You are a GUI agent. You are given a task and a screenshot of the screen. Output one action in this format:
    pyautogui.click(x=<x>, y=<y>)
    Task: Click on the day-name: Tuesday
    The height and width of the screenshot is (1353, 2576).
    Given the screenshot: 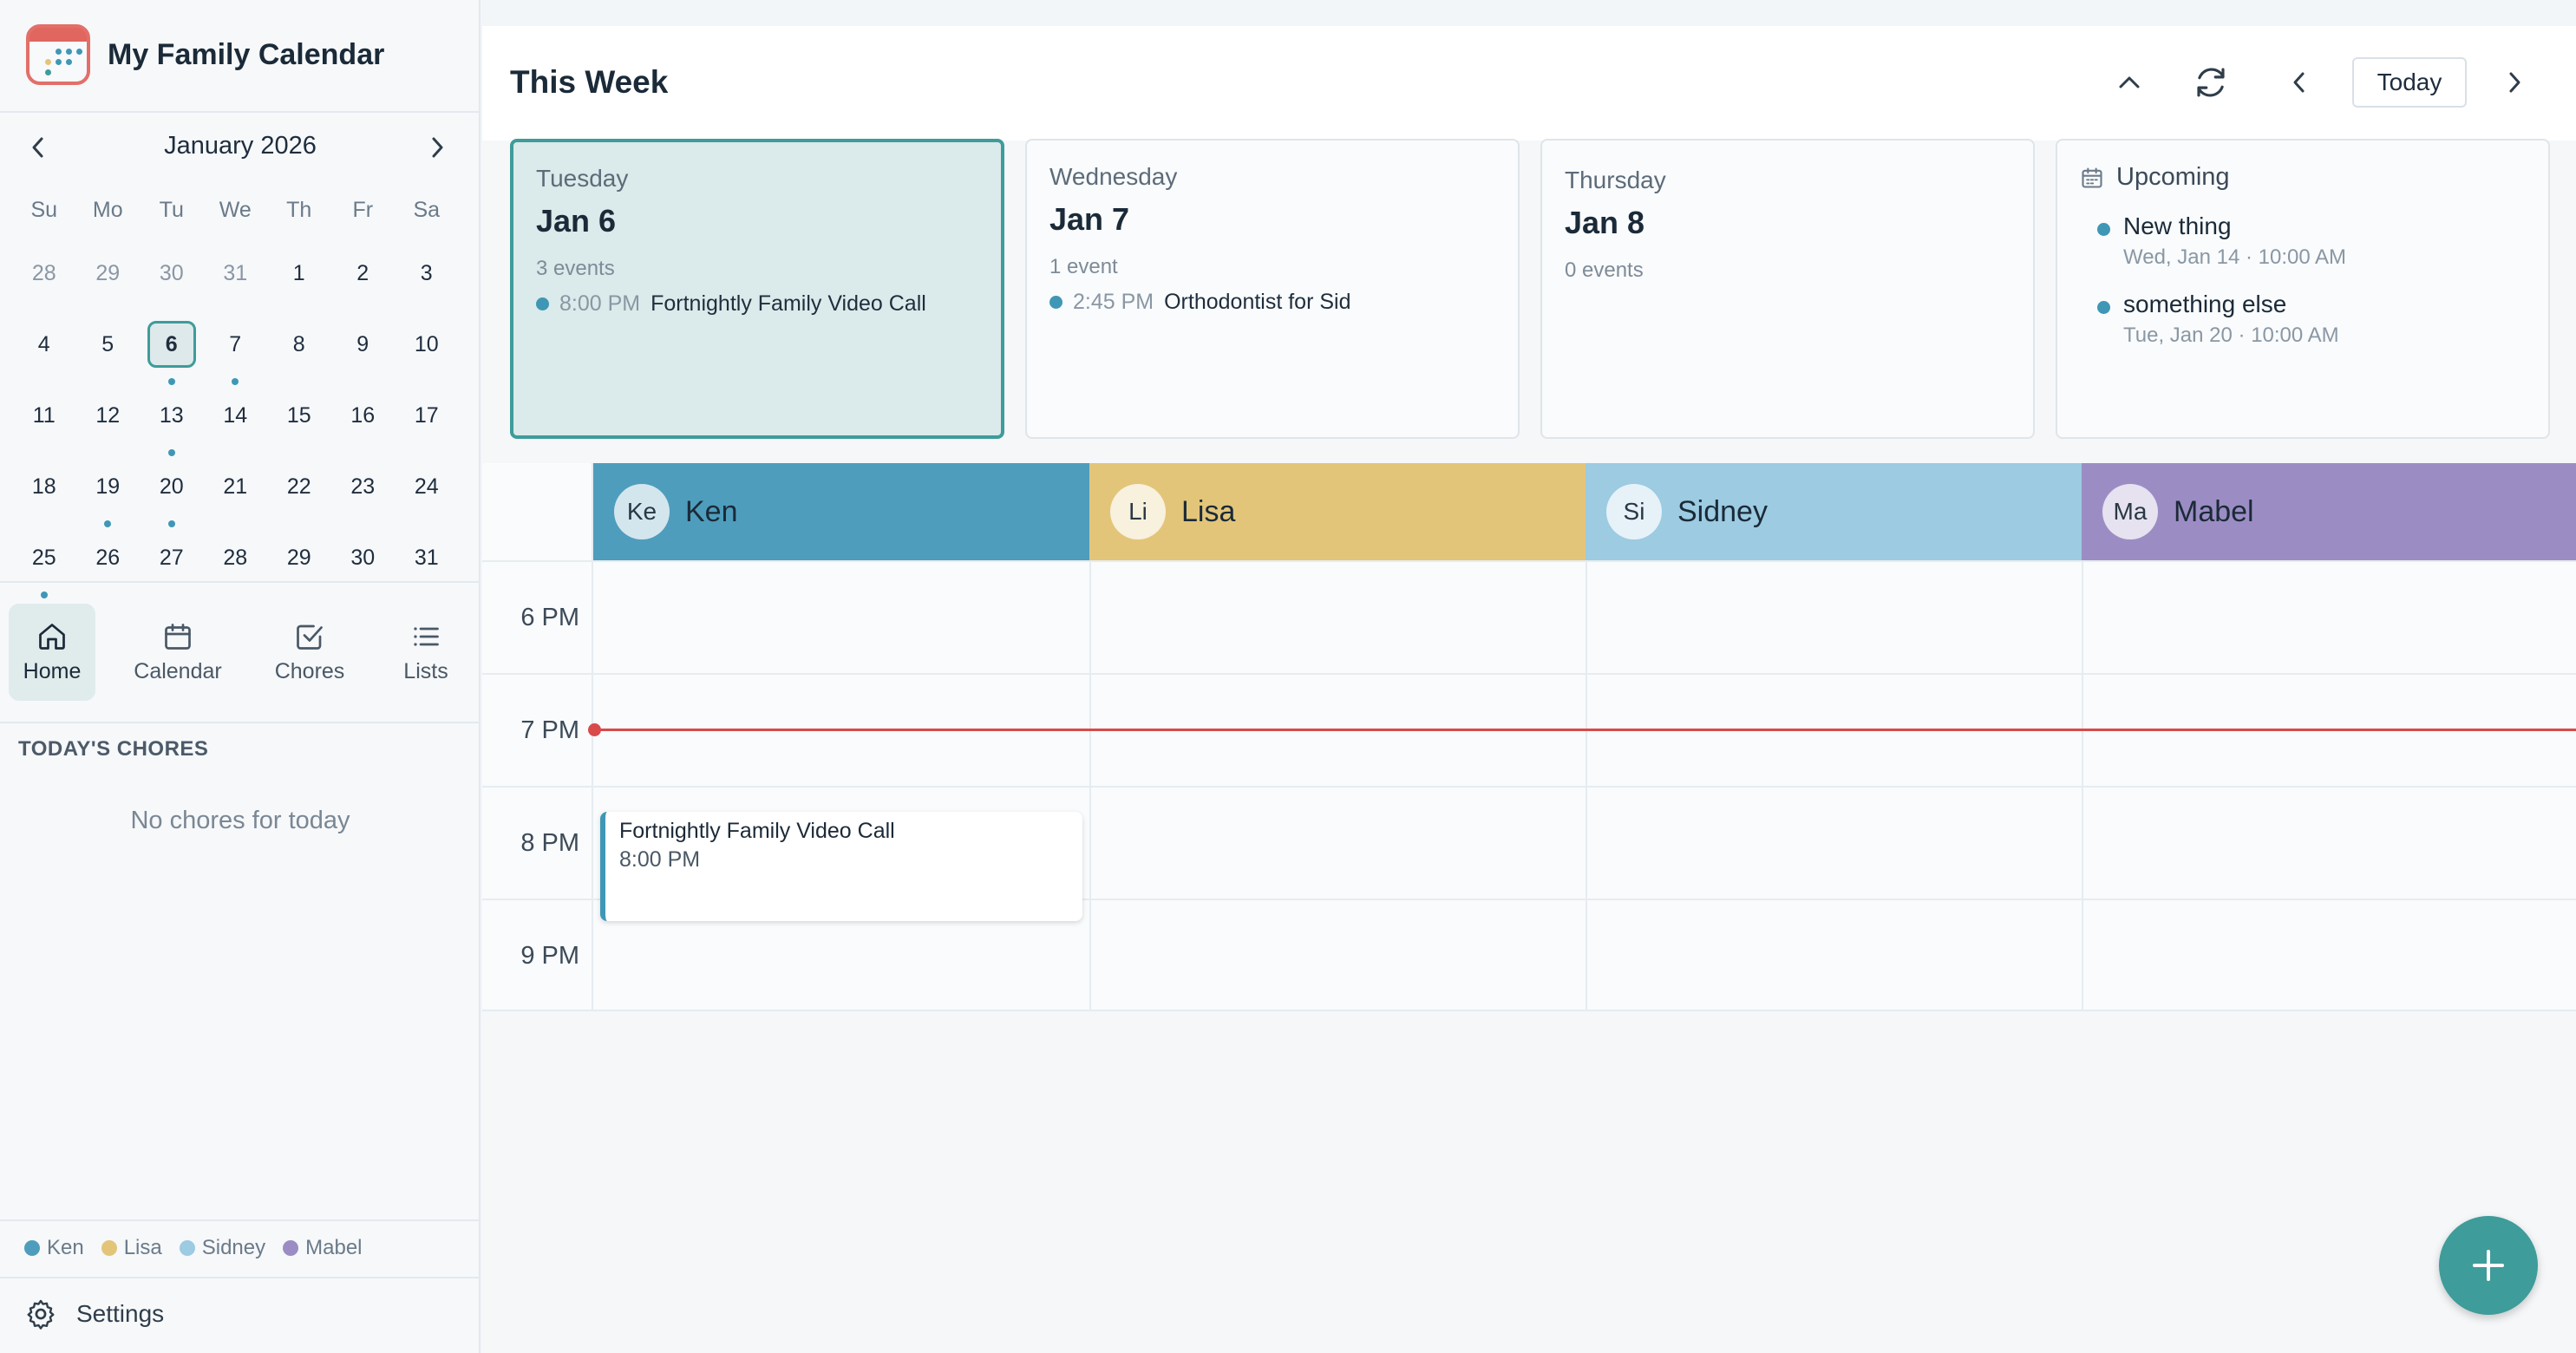 What is the action you would take?
    pyautogui.click(x=582, y=178)
    